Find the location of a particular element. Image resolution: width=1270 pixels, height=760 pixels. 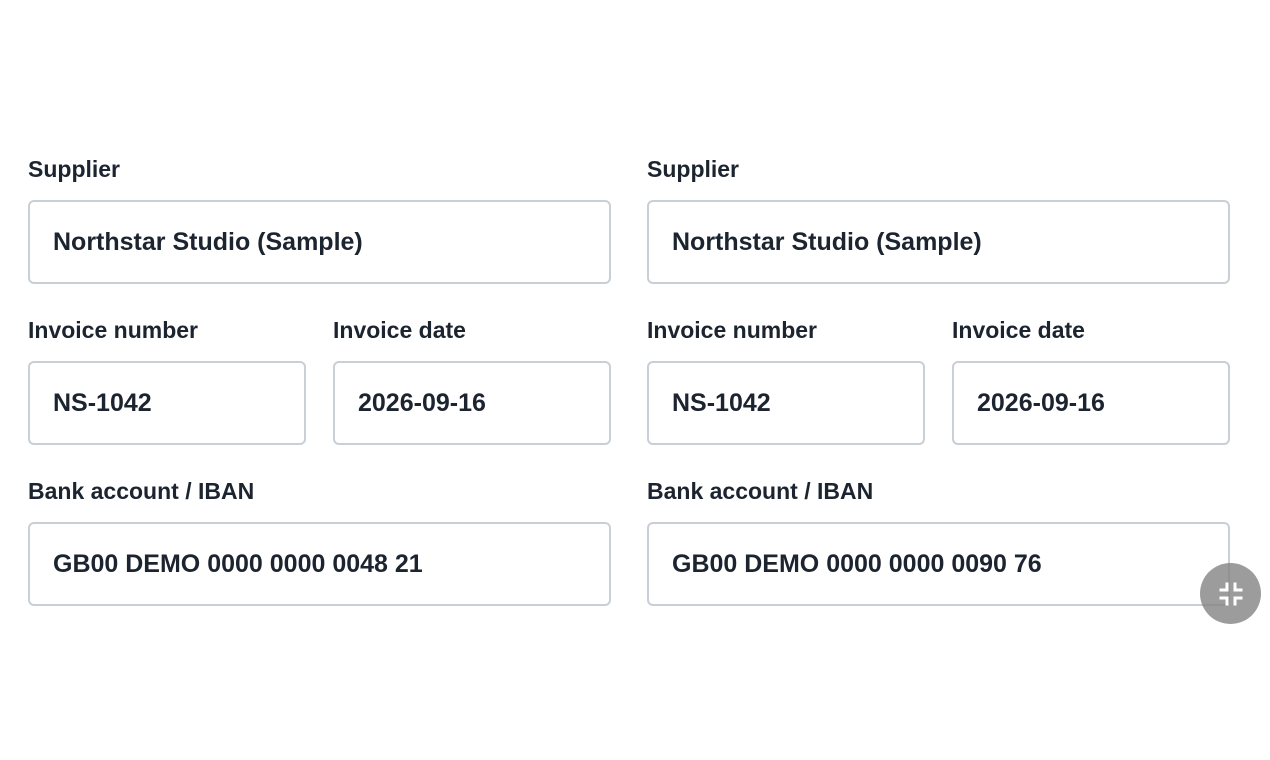

bank-account-field: GB00 DEMO 0000 0000 0090 76 is located at coordinates (938, 564).